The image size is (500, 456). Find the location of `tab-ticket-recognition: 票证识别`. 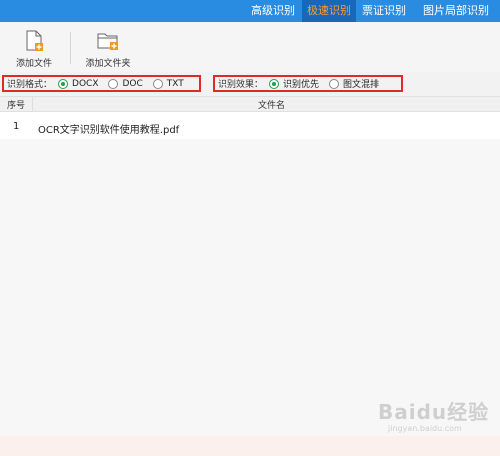

tab-ticket-recognition: 票证识别 is located at coordinates (384, 11).